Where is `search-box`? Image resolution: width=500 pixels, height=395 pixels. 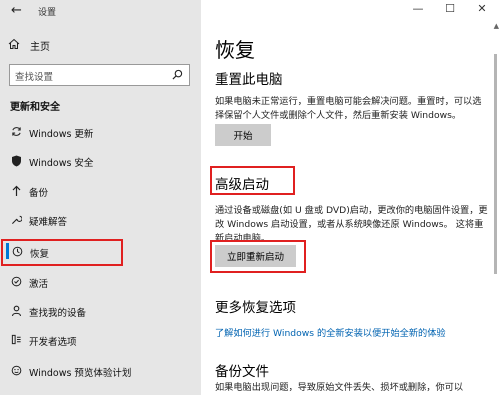
search-box is located at coordinates (99, 76).